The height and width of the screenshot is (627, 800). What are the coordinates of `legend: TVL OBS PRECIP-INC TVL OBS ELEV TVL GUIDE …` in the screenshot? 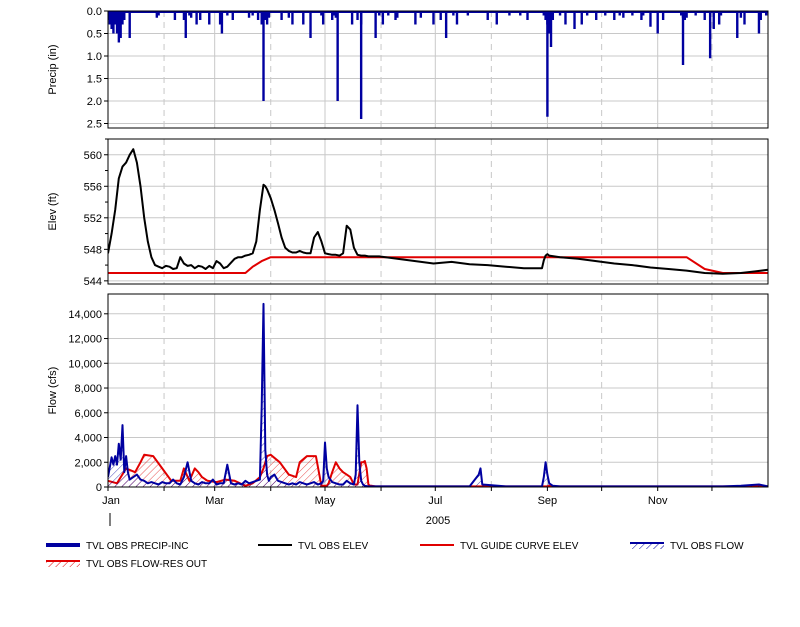 It's located at (395, 555).